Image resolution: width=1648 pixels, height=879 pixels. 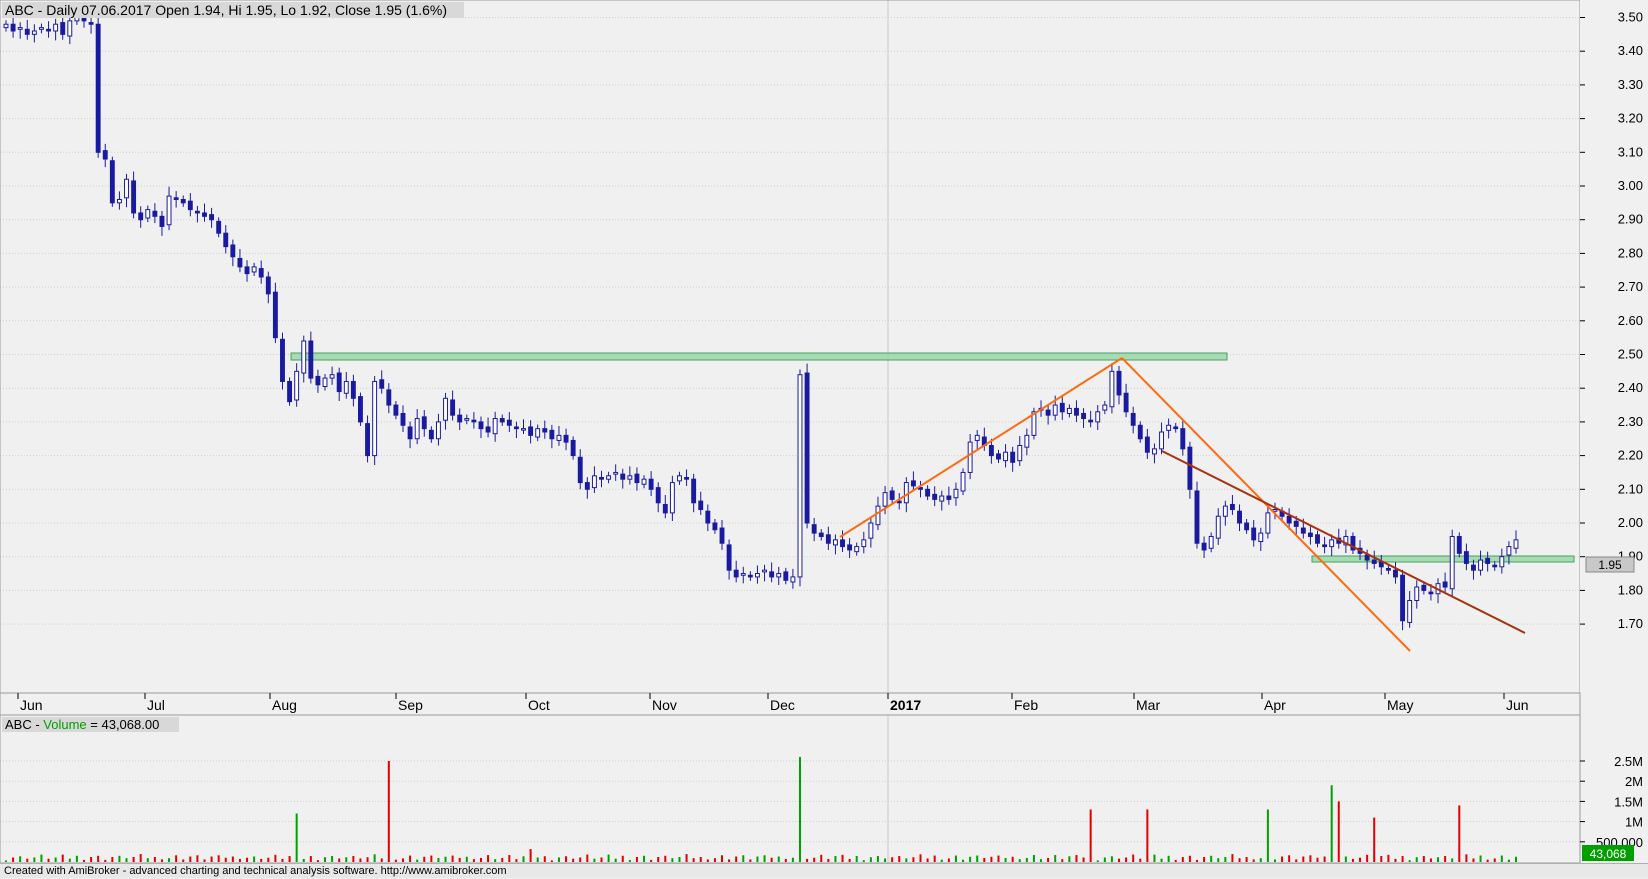 What do you see at coordinates (1630, 185) in the screenshot?
I see `price-tick-label: 3.00` at bounding box center [1630, 185].